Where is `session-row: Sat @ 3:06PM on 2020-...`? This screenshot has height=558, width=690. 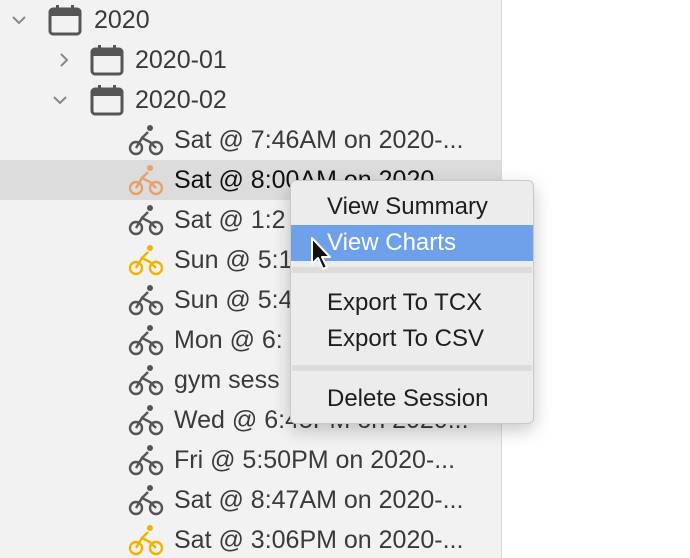
session-row: Sat @ 3:06PM on 2020-... is located at coordinates (250, 539).